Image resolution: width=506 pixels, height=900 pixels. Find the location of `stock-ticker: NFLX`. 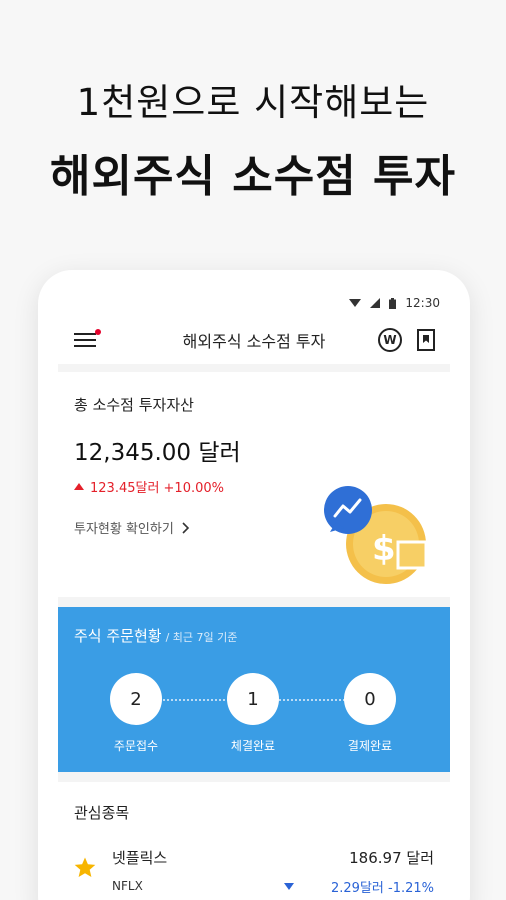

stock-ticker: NFLX is located at coordinates (127, 886).